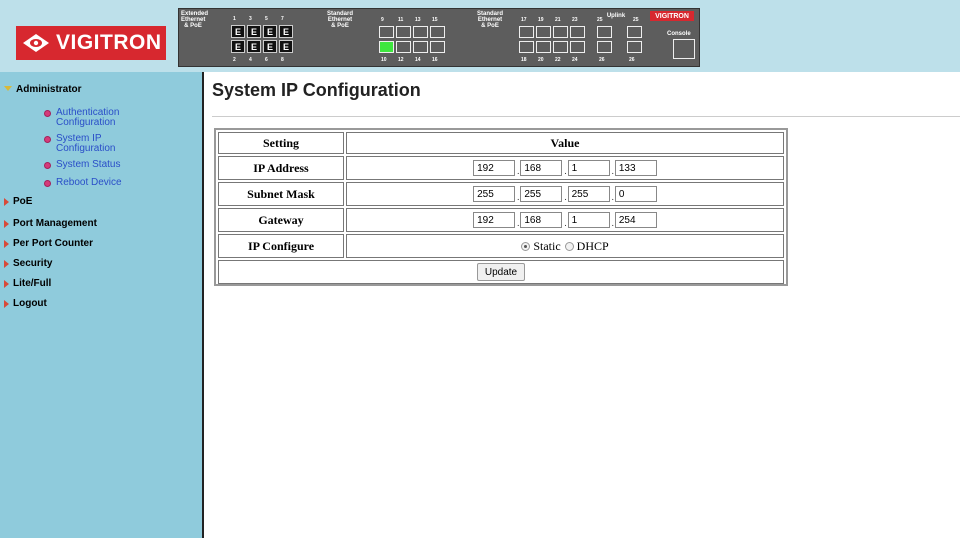 Image resolution: width=960 pixels, height=538 pixels. What do you see at coordinates (195, 20) in the screenshot?
I see `extended-ports-label: Extended Ethernet & PoE` at bounding box center [195, 20].